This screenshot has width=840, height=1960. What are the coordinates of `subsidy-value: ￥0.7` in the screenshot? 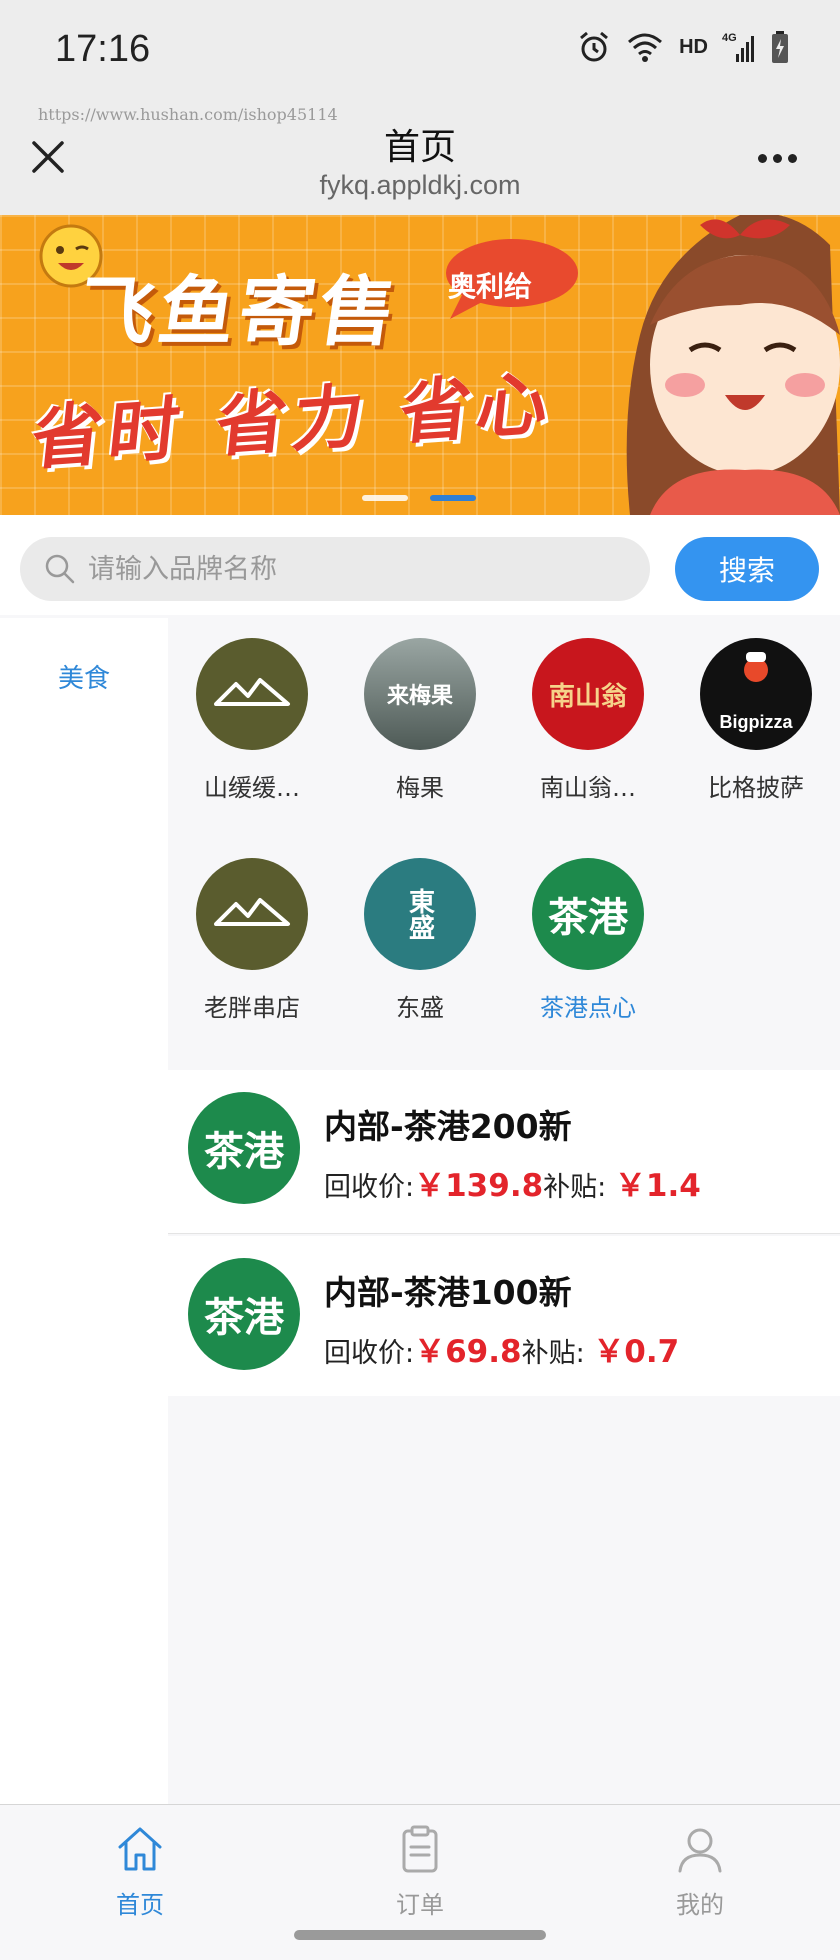 It's located at (636, 1352).